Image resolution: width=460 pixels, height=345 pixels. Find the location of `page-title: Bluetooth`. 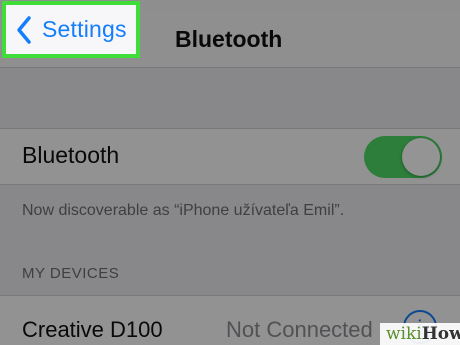

page-title: Bluetooth is located at coordinates (229, 39).